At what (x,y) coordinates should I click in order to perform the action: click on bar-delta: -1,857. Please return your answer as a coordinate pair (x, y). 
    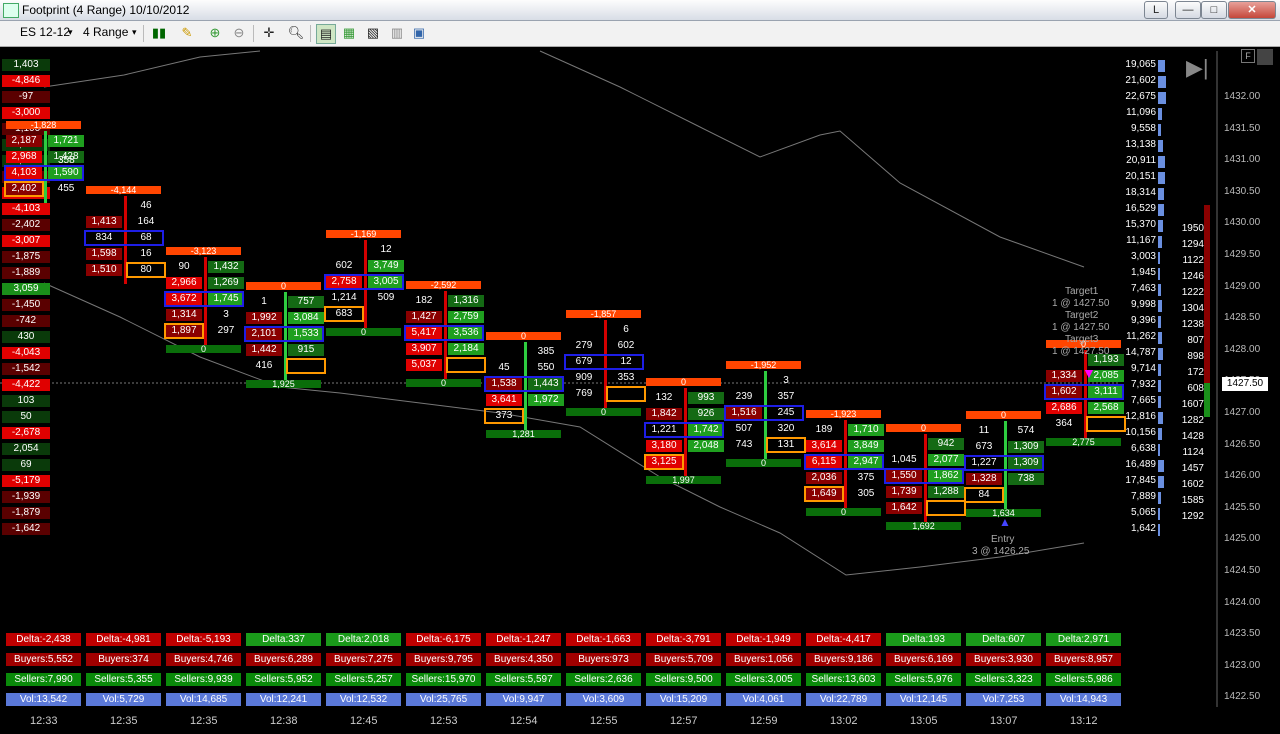
    Looking at the image, I should click on (603, 314).